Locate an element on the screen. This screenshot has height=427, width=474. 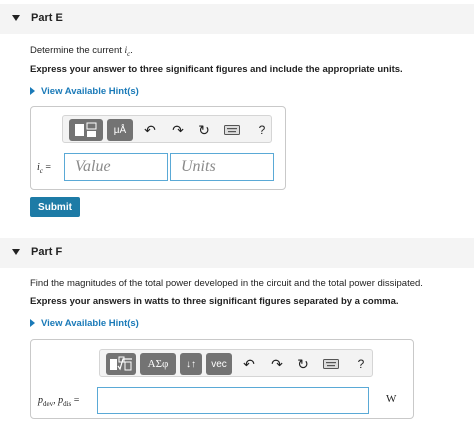
part-e-answer-label: ic = is located at coordinates (44, 168).